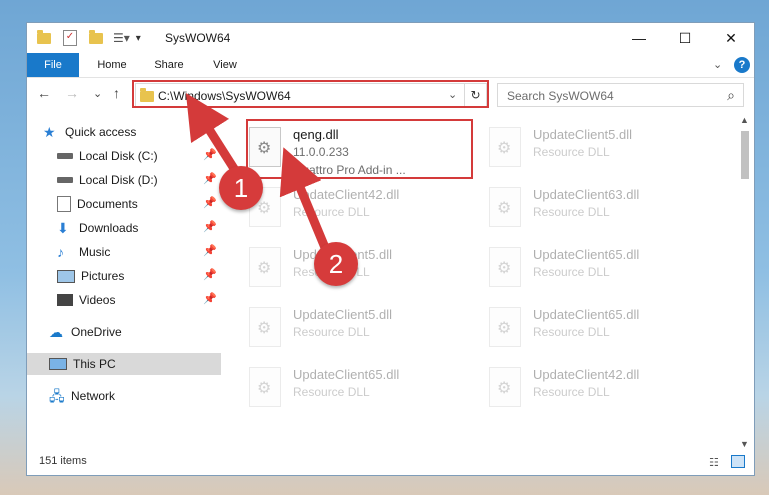 Image resolution: width=769 pixels, height=495 pixels. I want to click on annotation-arrows, so click(258, 172).